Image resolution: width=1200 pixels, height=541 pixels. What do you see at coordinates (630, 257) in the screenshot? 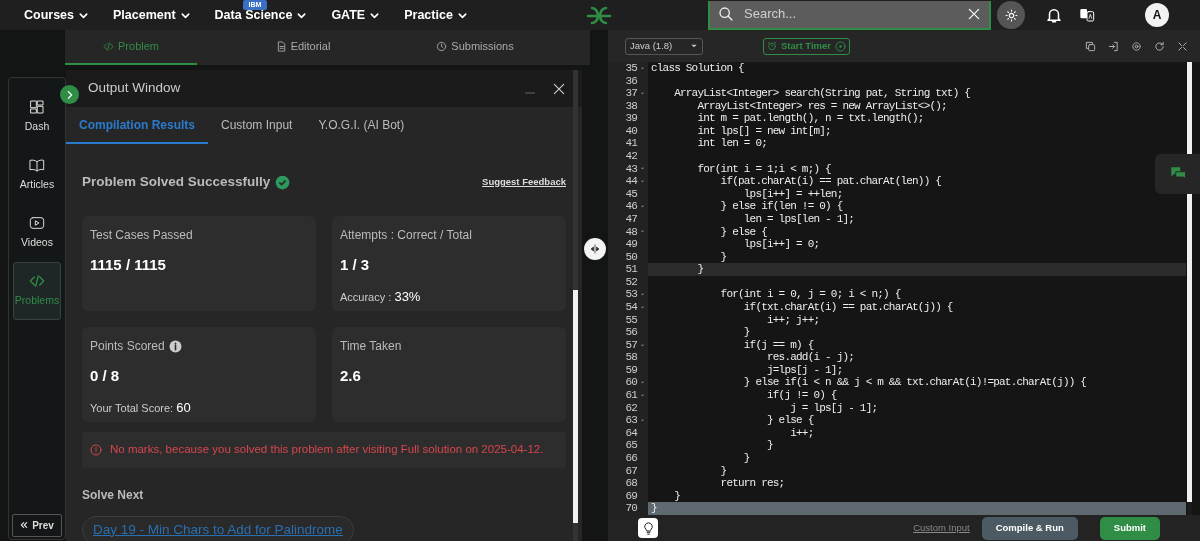
I see `line-number: 50` at bounding box center [630, 257].